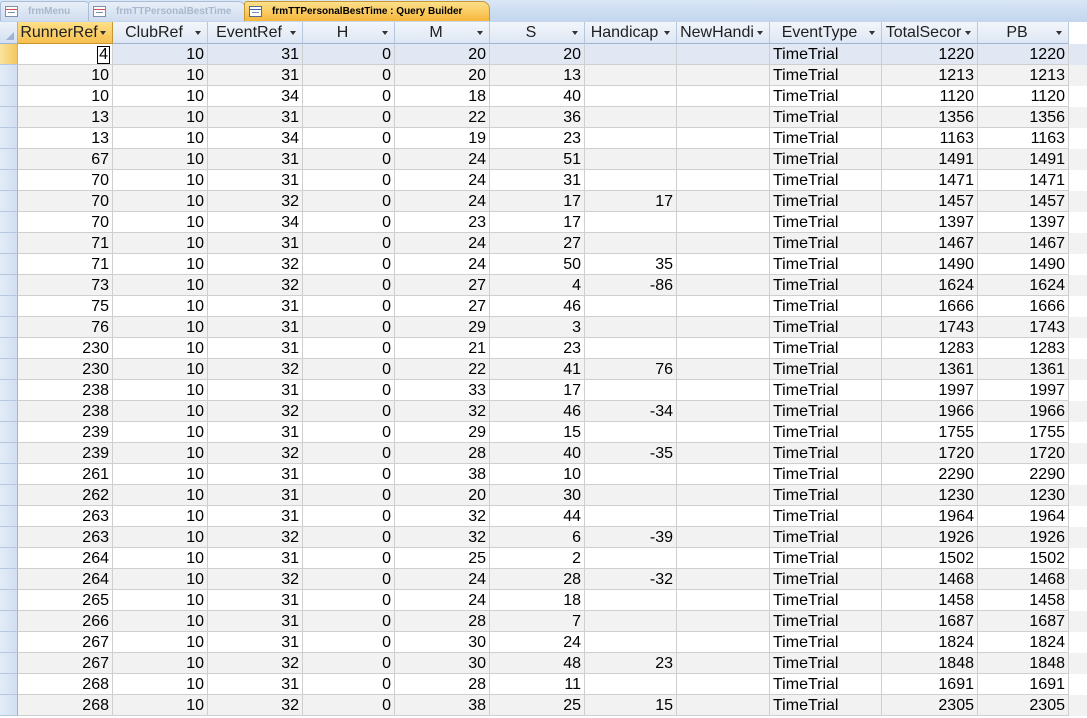 This screenshot has height=718, width=1087. What do you see at coordinates (1023, 285) in the screenshot?
I see `cell-pb: 1624` at bounding box center [1023, 285].